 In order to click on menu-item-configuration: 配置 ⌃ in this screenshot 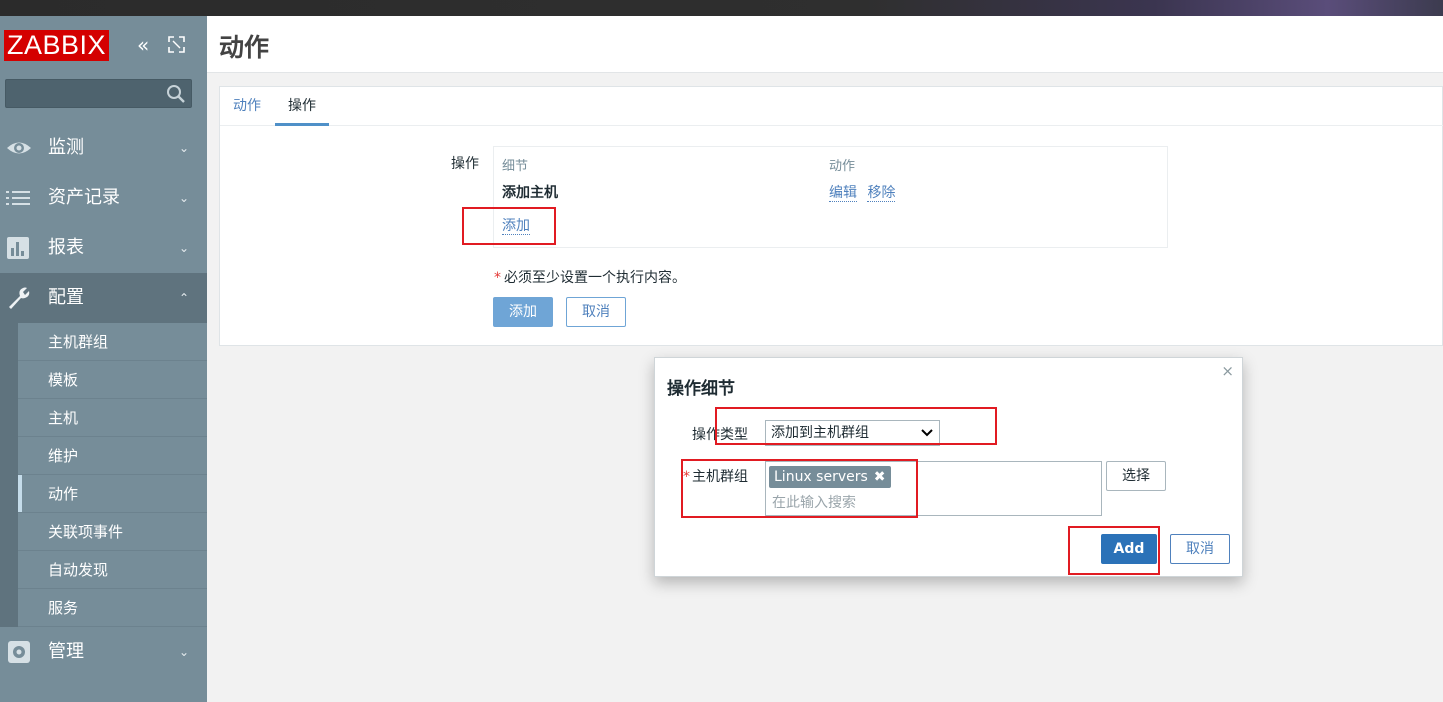, I will do `click(103, 298)`.